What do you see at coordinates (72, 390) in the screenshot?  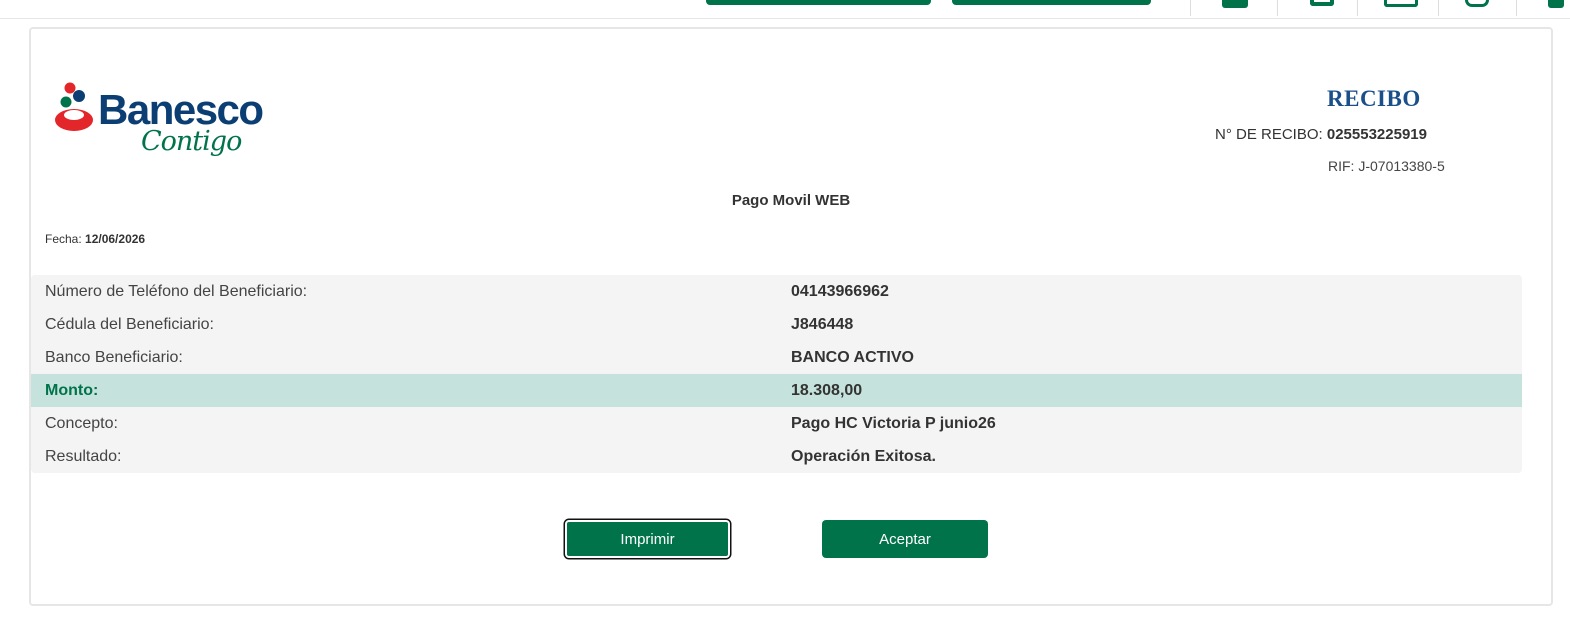 I see `detail-label: Monto:` at bounding box center [72, 390].